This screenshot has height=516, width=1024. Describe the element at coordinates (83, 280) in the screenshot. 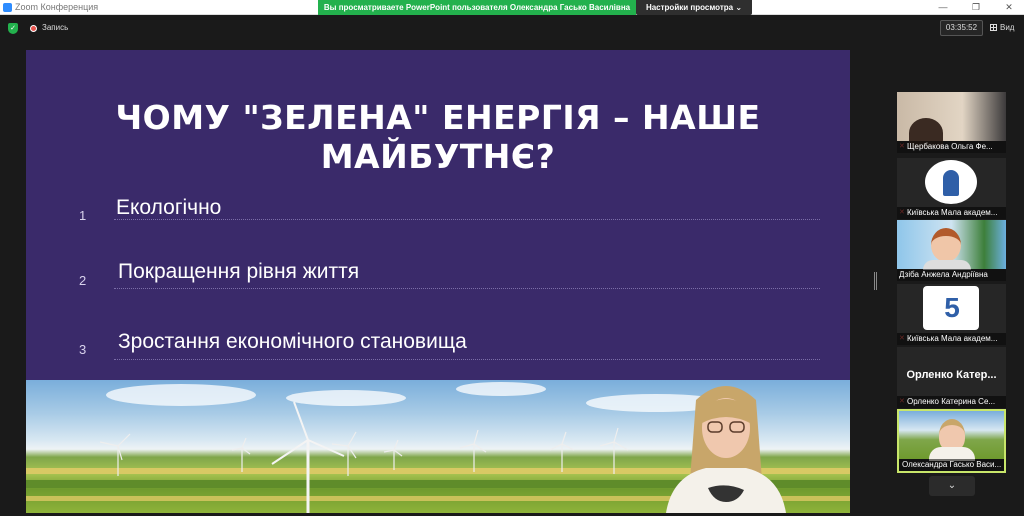

I see `slide-item-number: 2` at that location.